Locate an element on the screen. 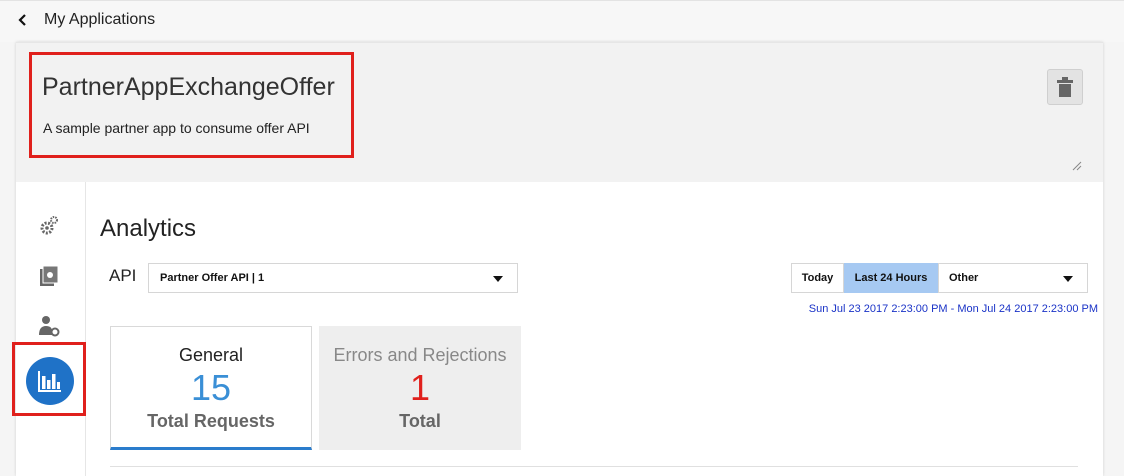 This screenshot has width=1124, height=476. general-label: General is located at coordinates (211, 355).